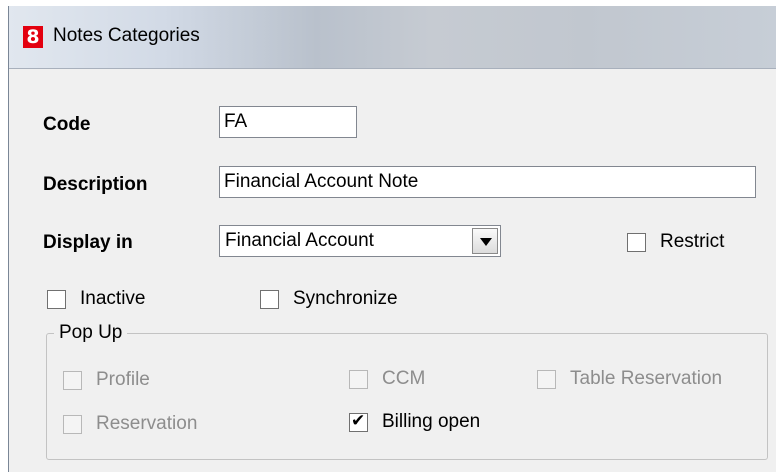 The width and height of the screenshot is (776, 472). I want to click on synchronize-label: Synchronize, so click(345, 298).